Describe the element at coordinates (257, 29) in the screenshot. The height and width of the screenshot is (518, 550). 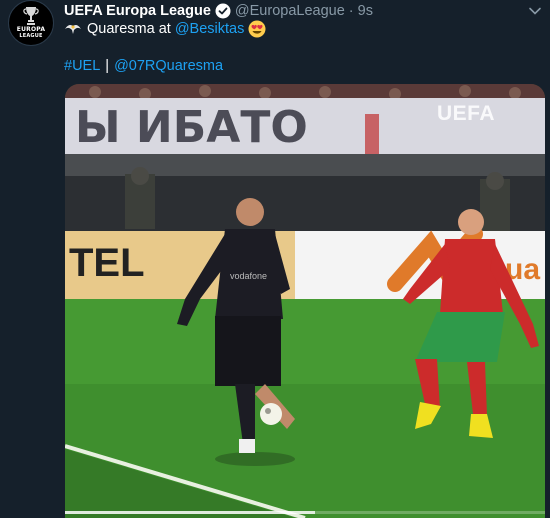
I see `heart-eyes-emoji-icon` at that location.